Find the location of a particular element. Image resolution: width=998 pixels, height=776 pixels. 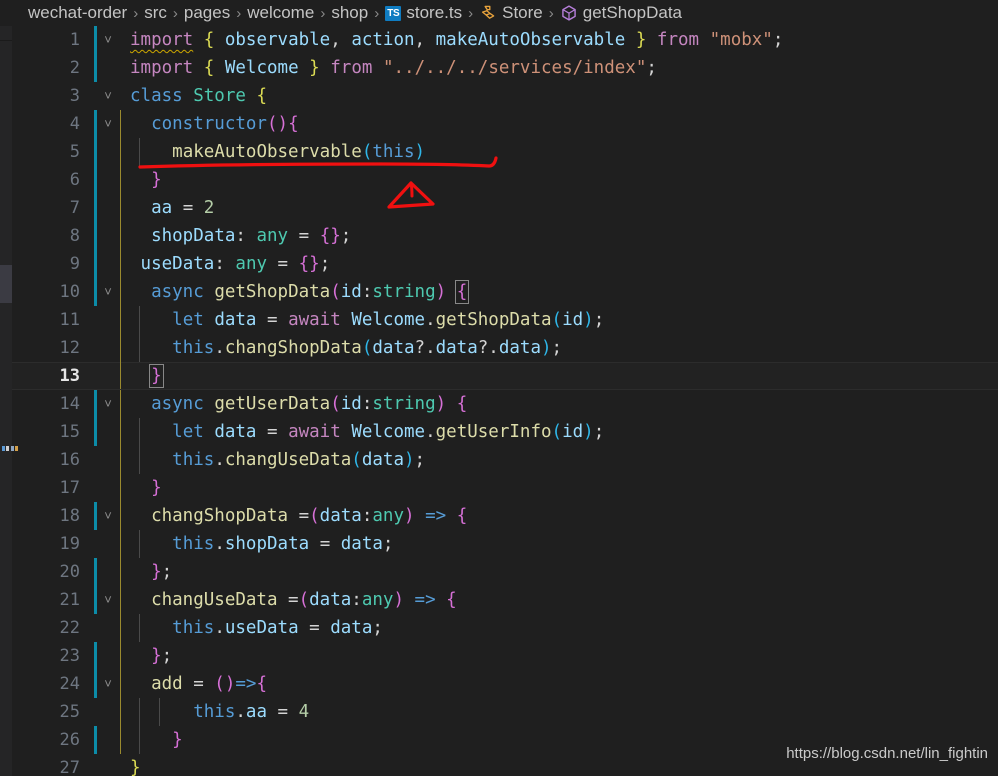

line-number: 14 is located at coordinates (69, 404).